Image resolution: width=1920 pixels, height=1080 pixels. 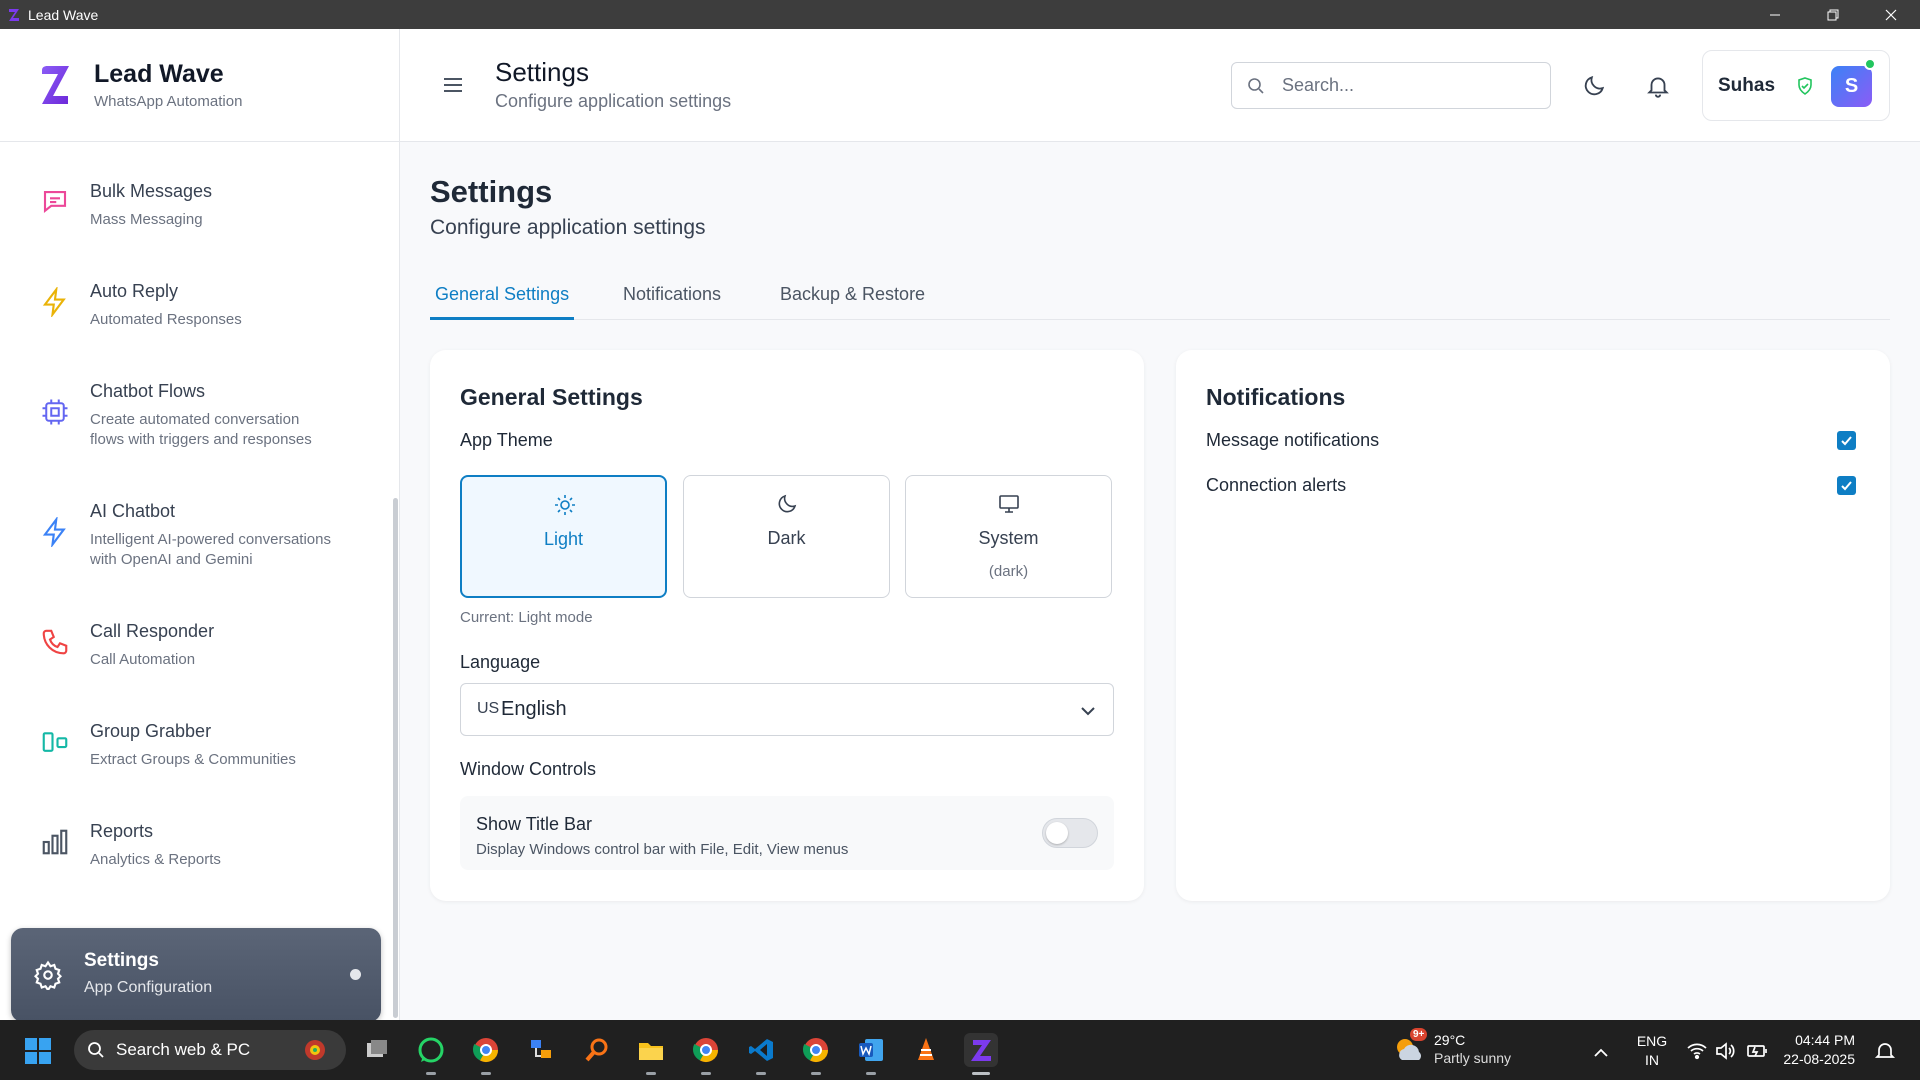 What do you see at coordinates (168, 101) in the screenshot?
I see `brand-tagline: WhatsApp Automation` at bounding box center [168, 101].